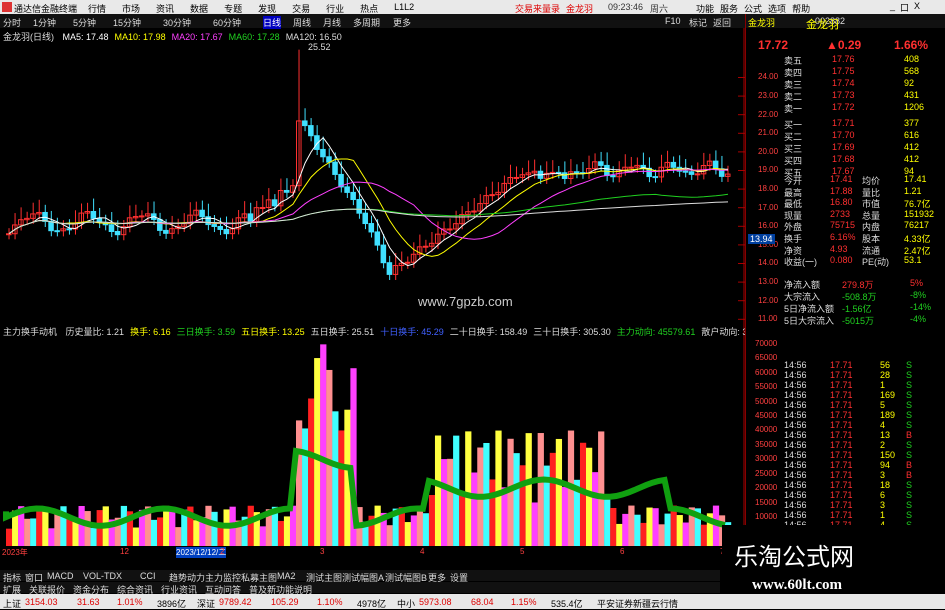 The image size is (945, 610). Describe the element at coordinates (60, 576) in the screenshot. I see `indicator-tab: MACD` at that location.